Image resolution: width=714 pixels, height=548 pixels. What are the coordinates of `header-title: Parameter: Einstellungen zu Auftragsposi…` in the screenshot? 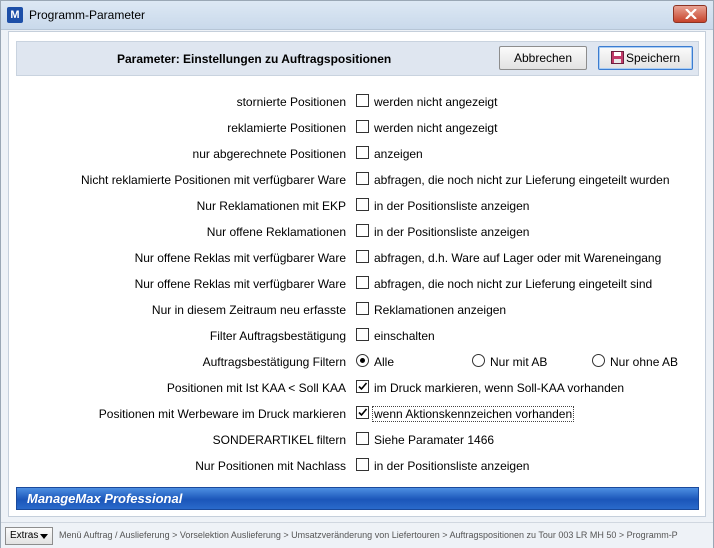 It's located at (254, 59).